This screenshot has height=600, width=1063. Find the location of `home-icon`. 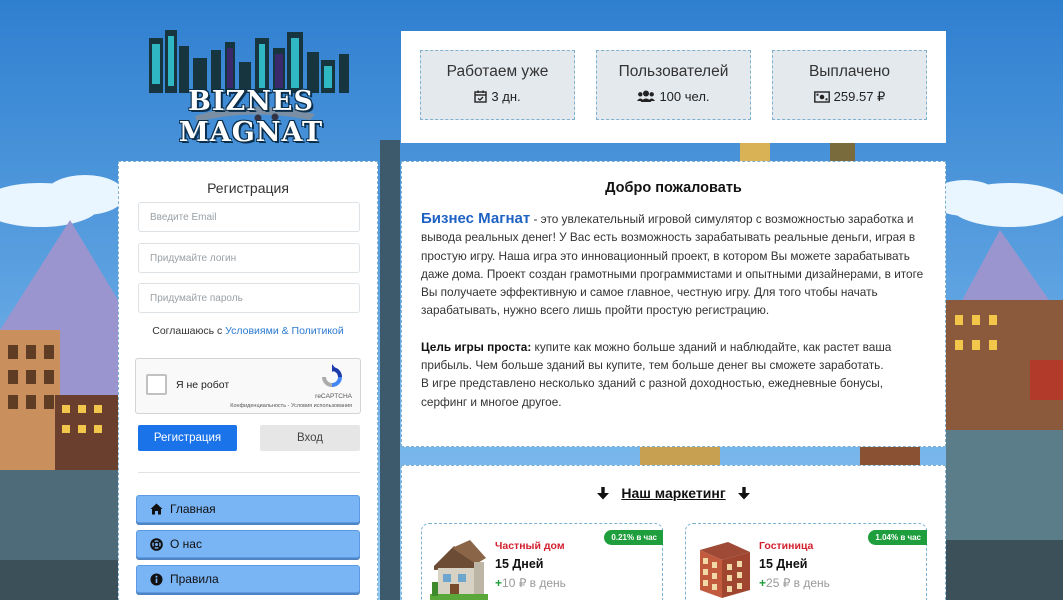

home-icon is located at coordinates (156, 509).